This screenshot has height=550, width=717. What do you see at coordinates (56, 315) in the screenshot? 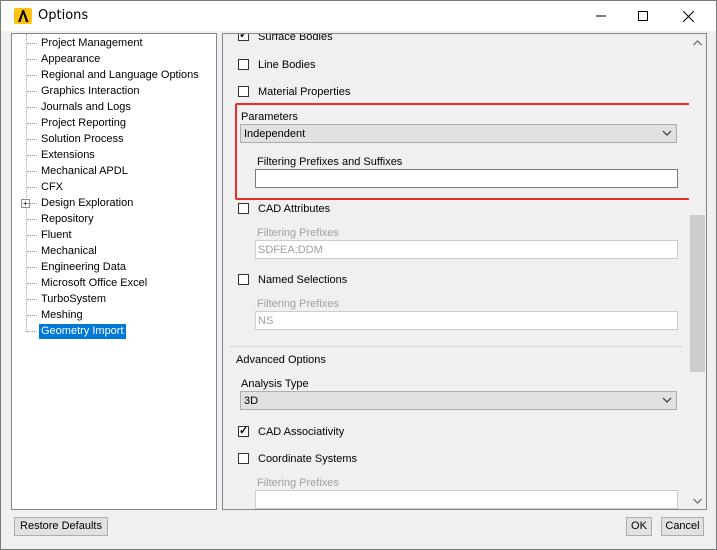
I see `tree-item-meshing: Meshing` at bounding box center [56, 315].